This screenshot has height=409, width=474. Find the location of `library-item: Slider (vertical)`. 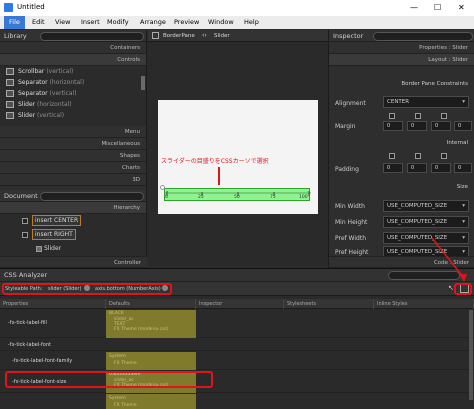

library-item: Slider (vertical) is located at coordinates (73, 115).